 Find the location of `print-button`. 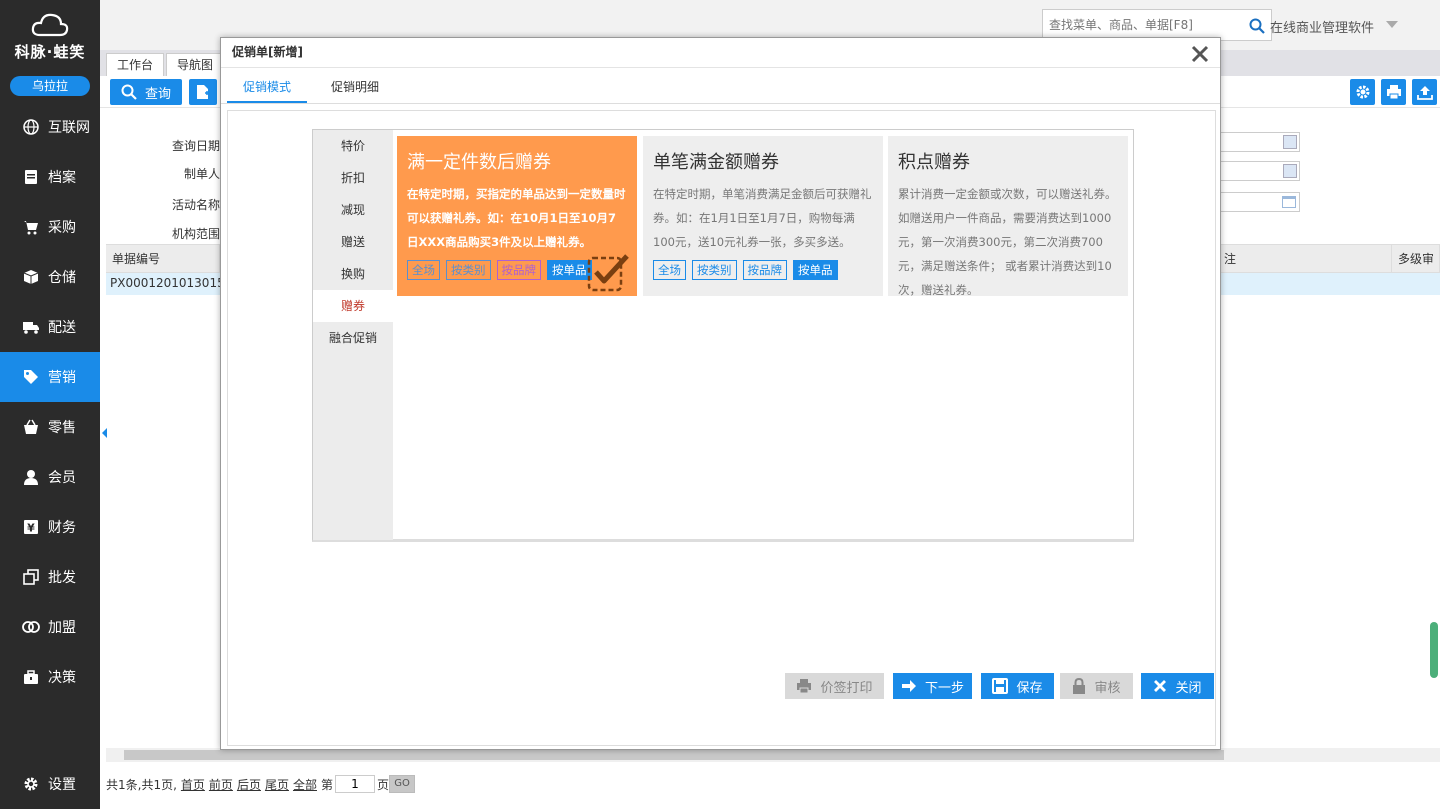

print-button is located at coordinates (1393, 92).